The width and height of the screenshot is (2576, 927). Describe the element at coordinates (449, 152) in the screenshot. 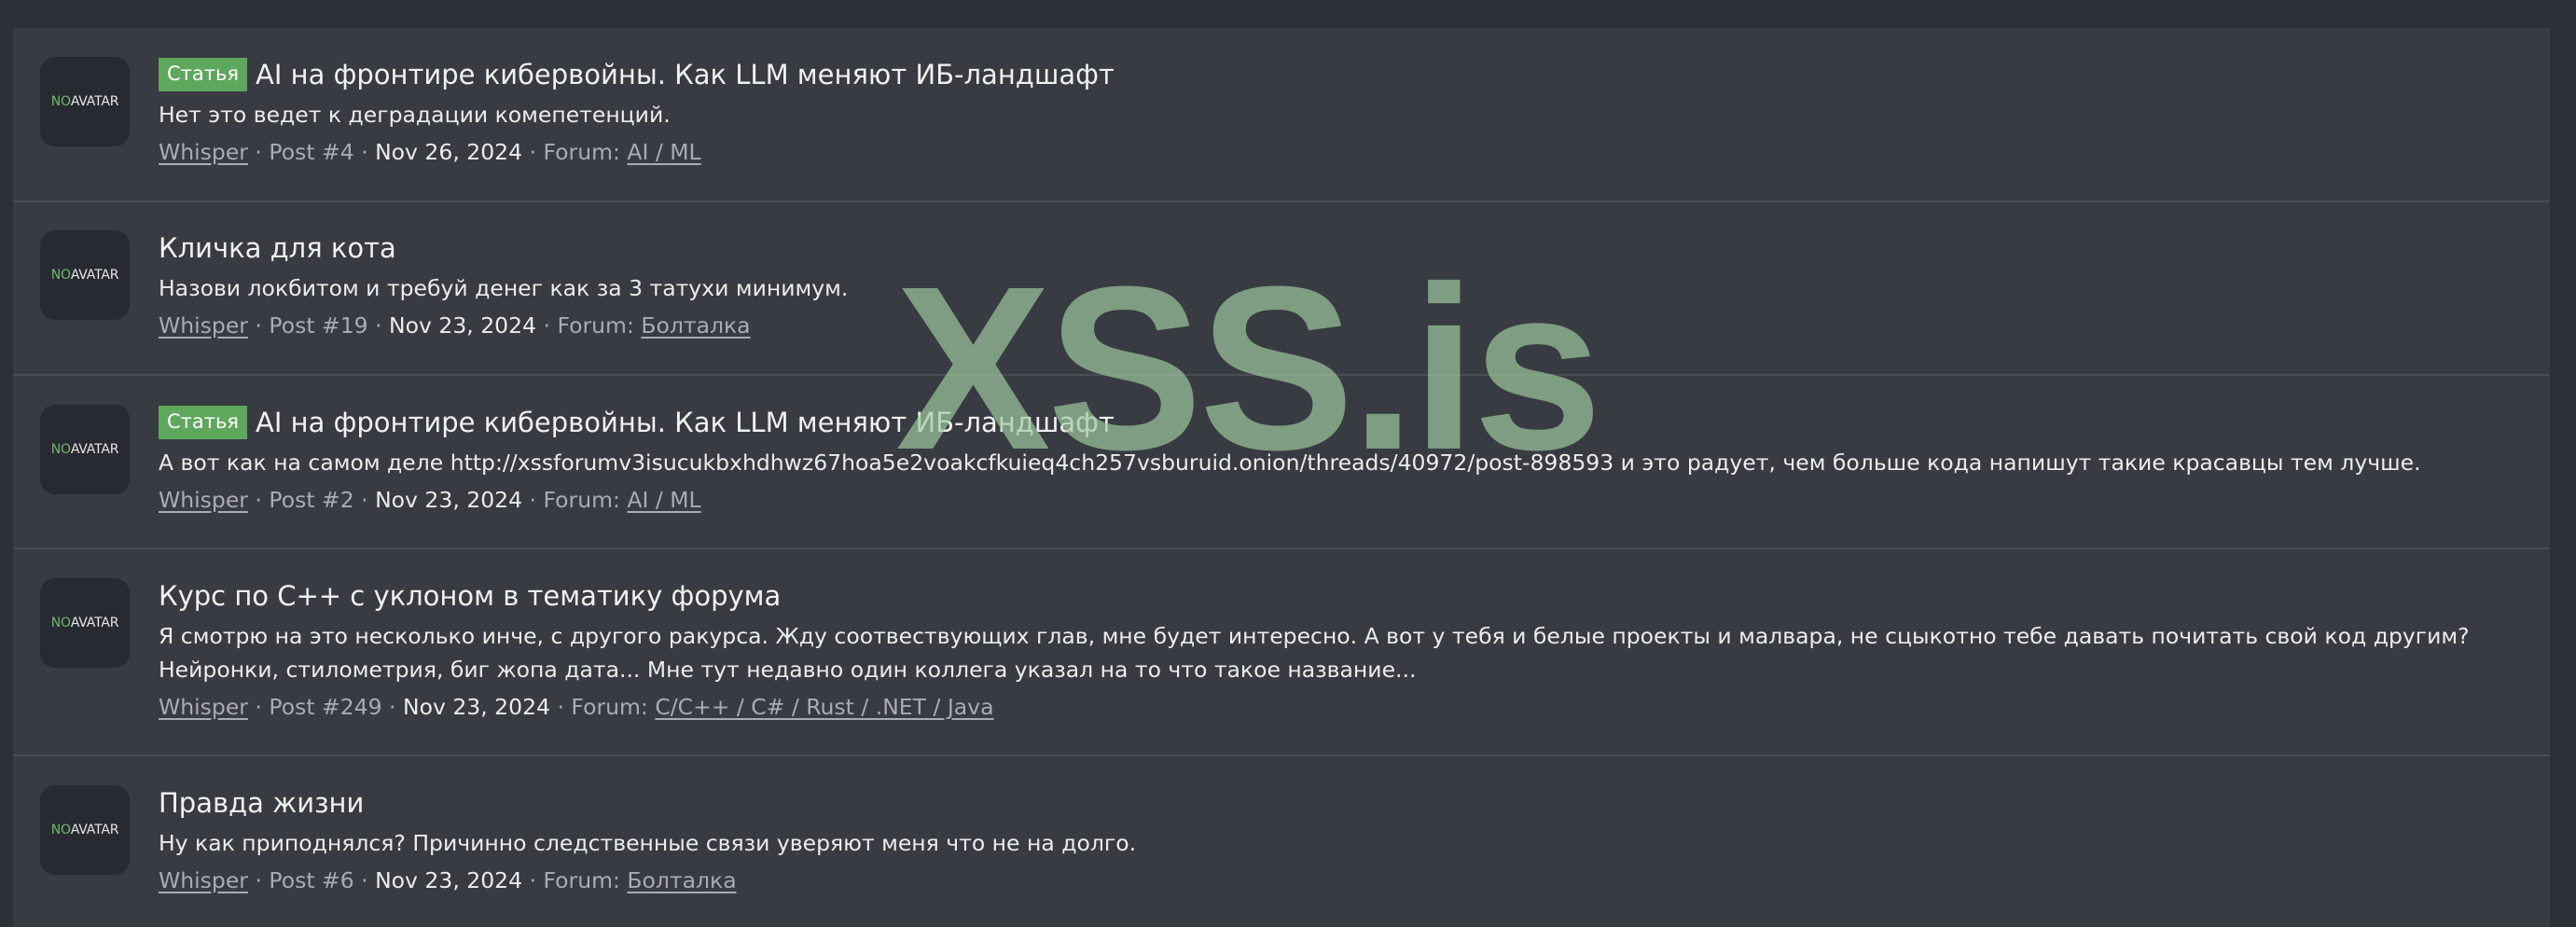

I see `post-date: Nov 26, 2024` at that location.